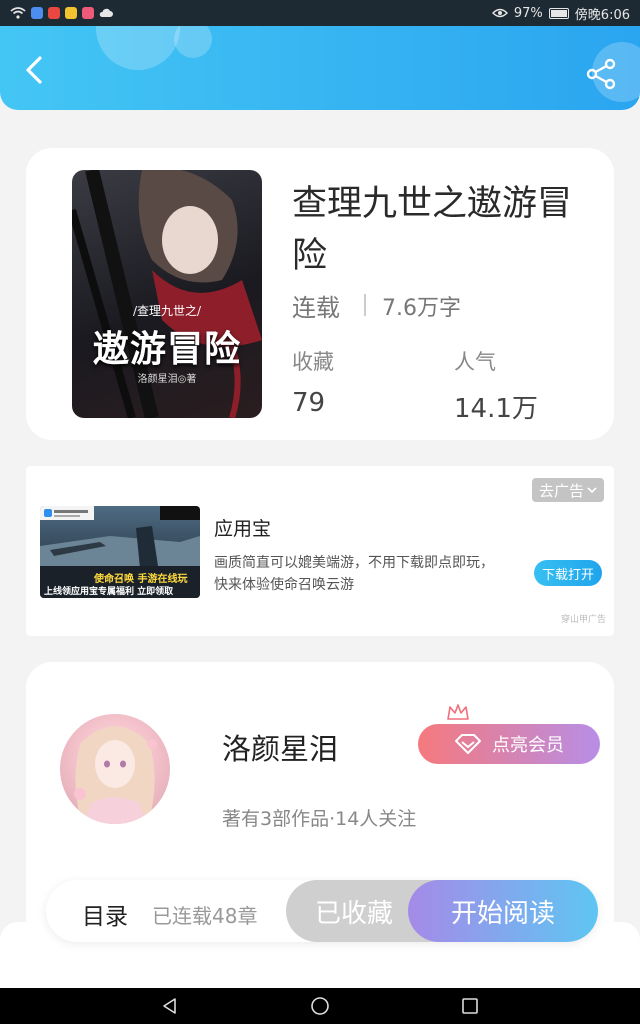 Image resolution: width=640 pixels, height=1024 pixels. I want to click on chapter-count: 已连载48章, so click(205, 916).